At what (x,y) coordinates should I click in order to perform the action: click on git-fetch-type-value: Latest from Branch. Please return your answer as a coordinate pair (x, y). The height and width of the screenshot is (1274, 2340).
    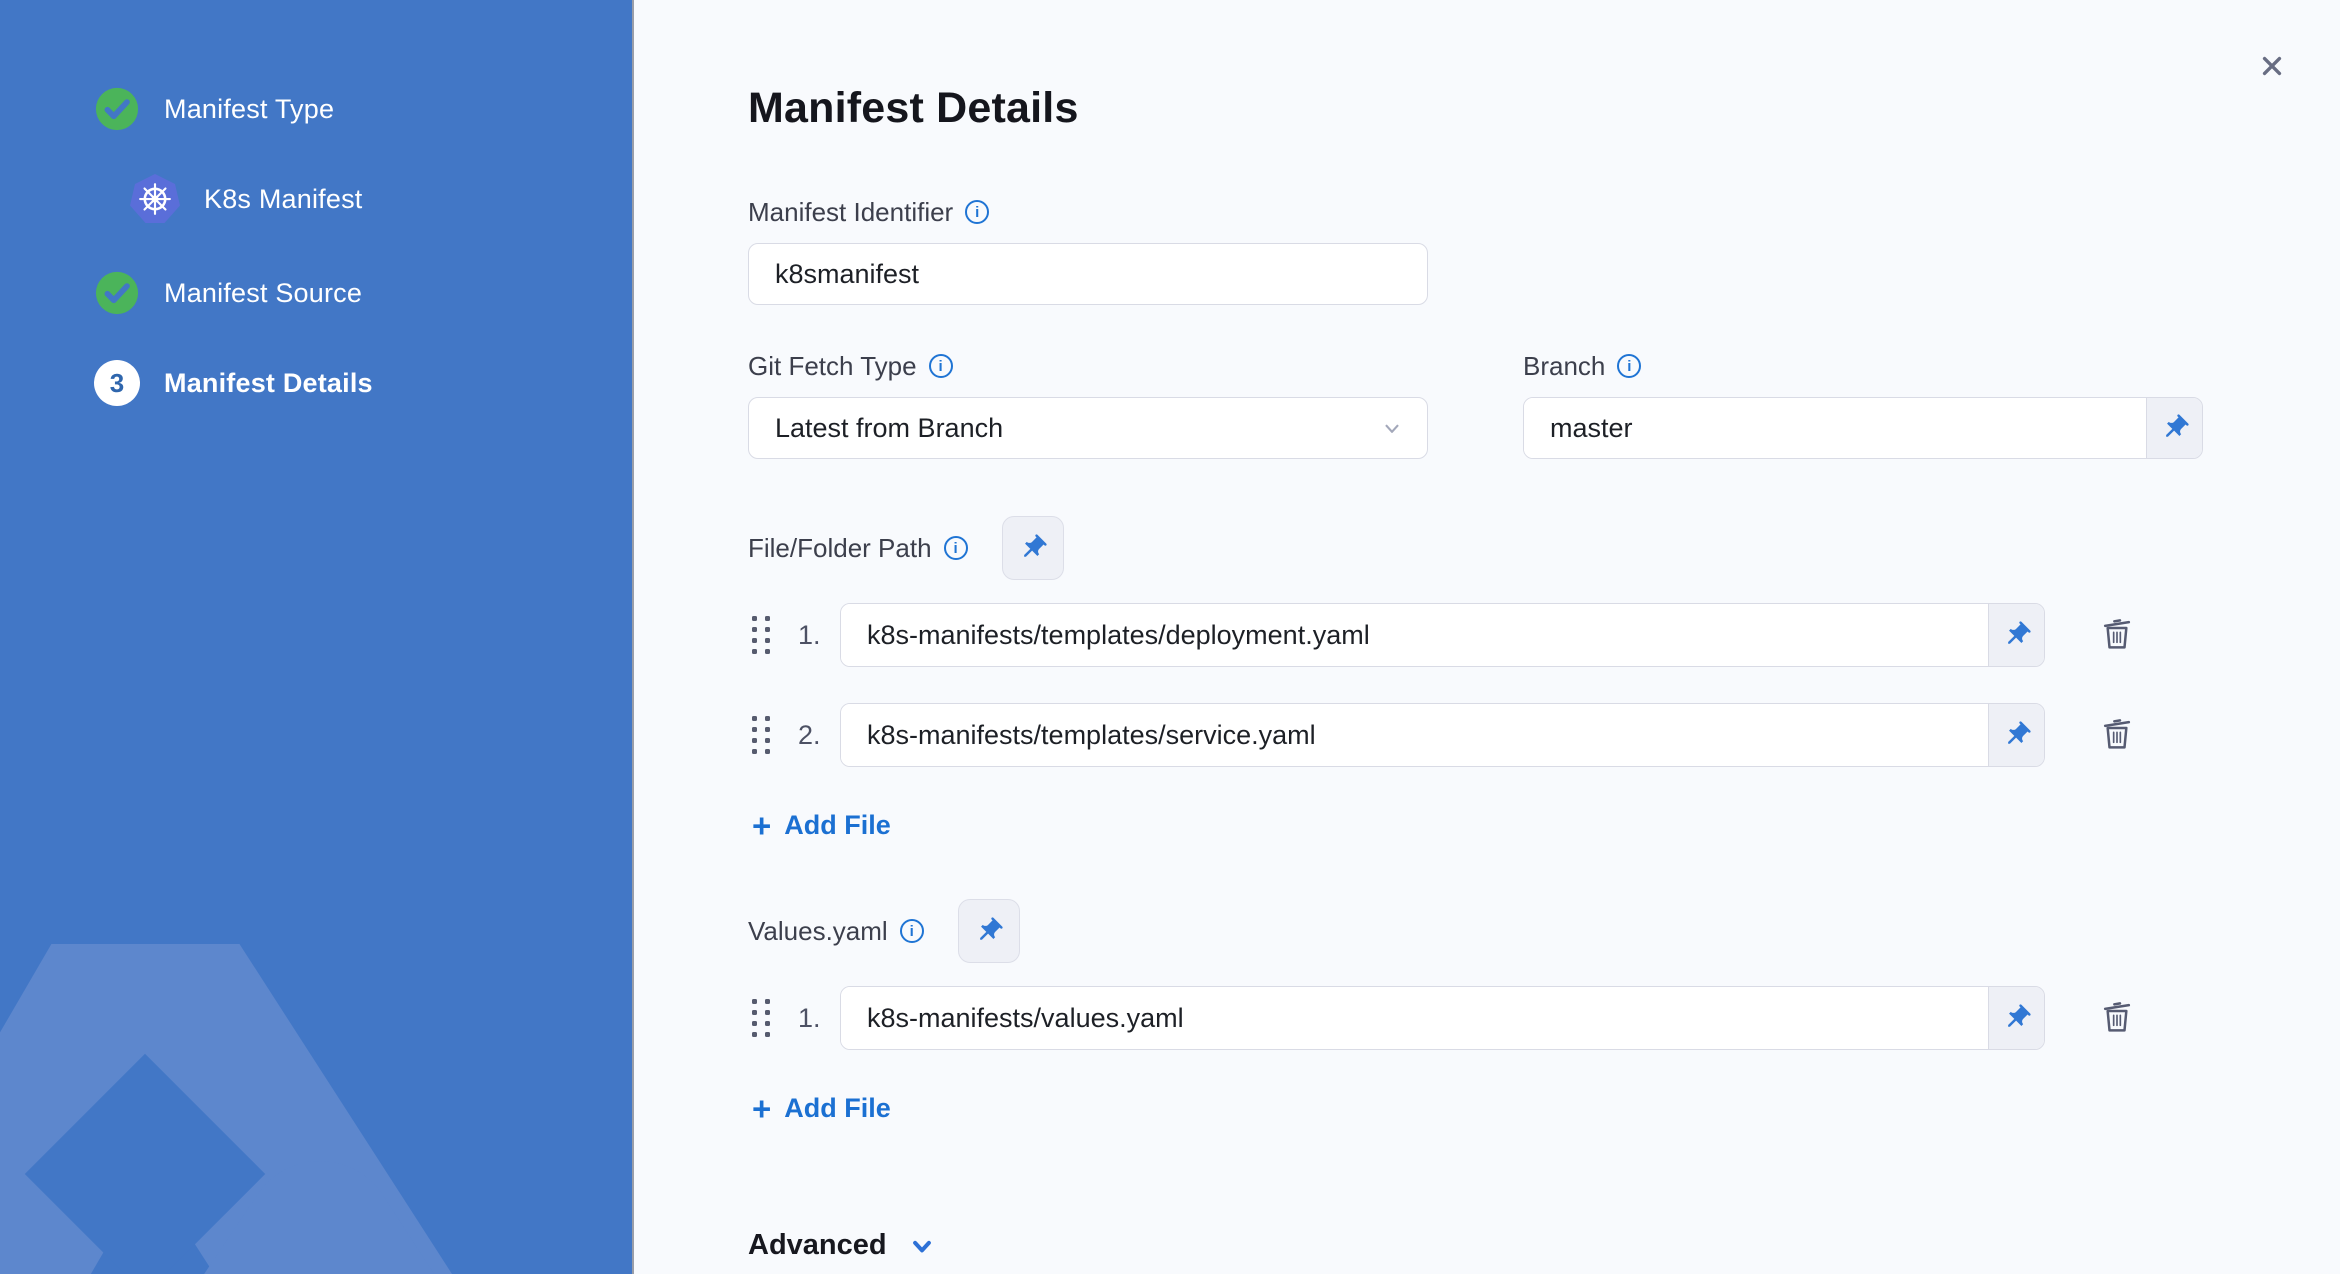
    Looking at the image, I should click on (889, 427).